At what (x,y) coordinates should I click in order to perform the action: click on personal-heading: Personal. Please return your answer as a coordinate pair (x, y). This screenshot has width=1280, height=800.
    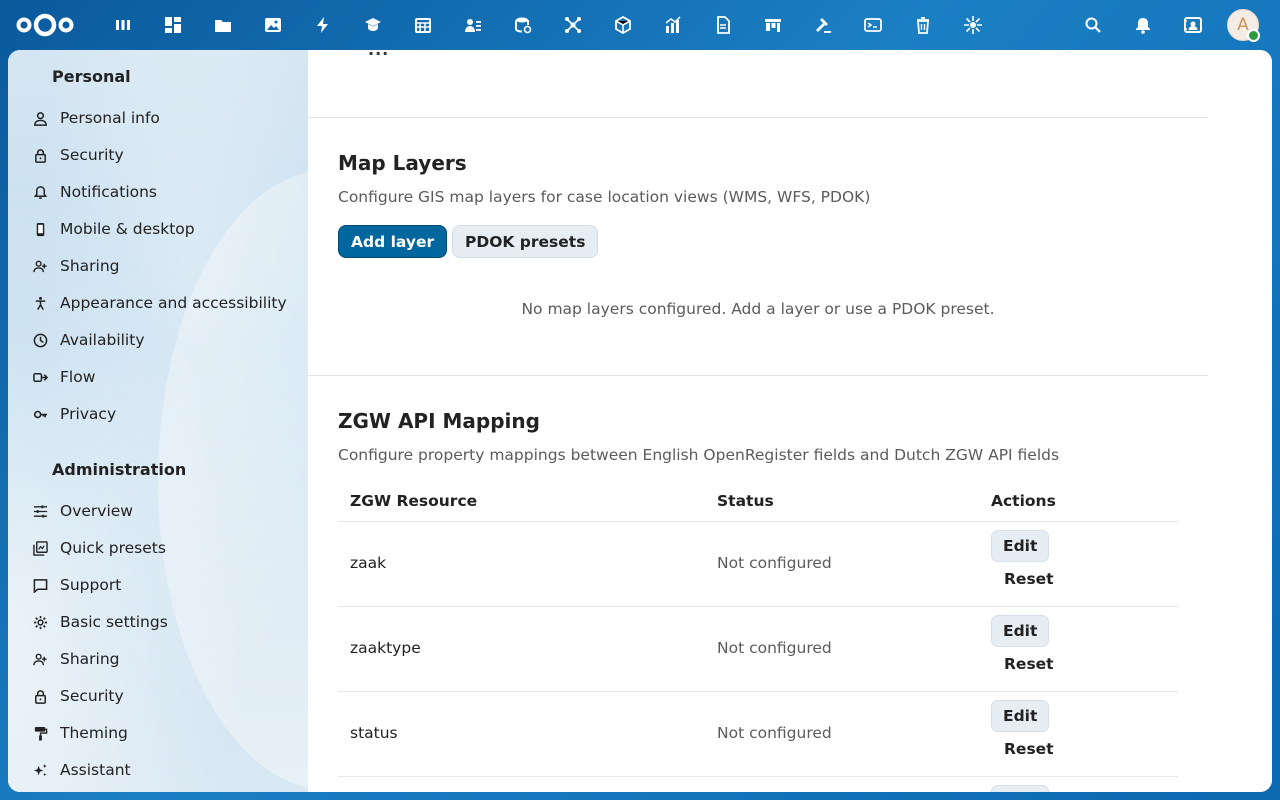
    Looking at the image, I should click on (91, 76).